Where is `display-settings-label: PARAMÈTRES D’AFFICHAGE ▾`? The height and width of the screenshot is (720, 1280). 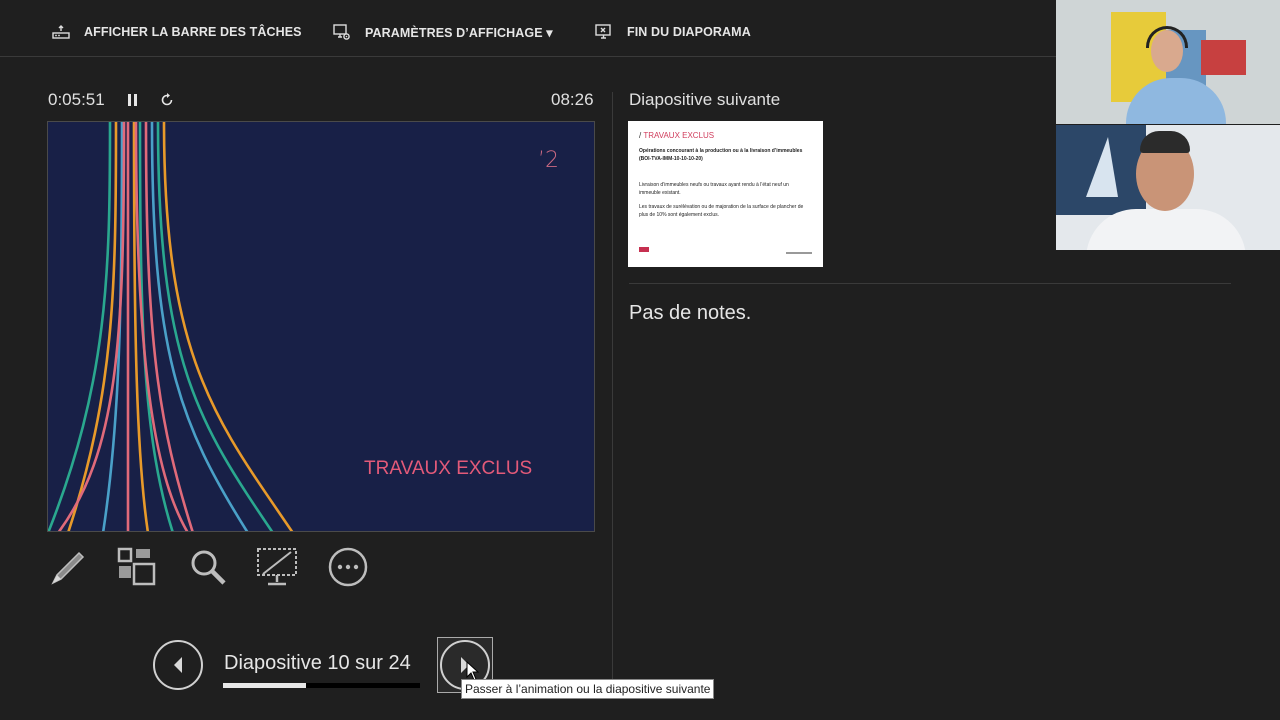
display-settings-label: PARAMÈTRES D’AFFICHAGE ▾ is located at coordinates (459, 32).